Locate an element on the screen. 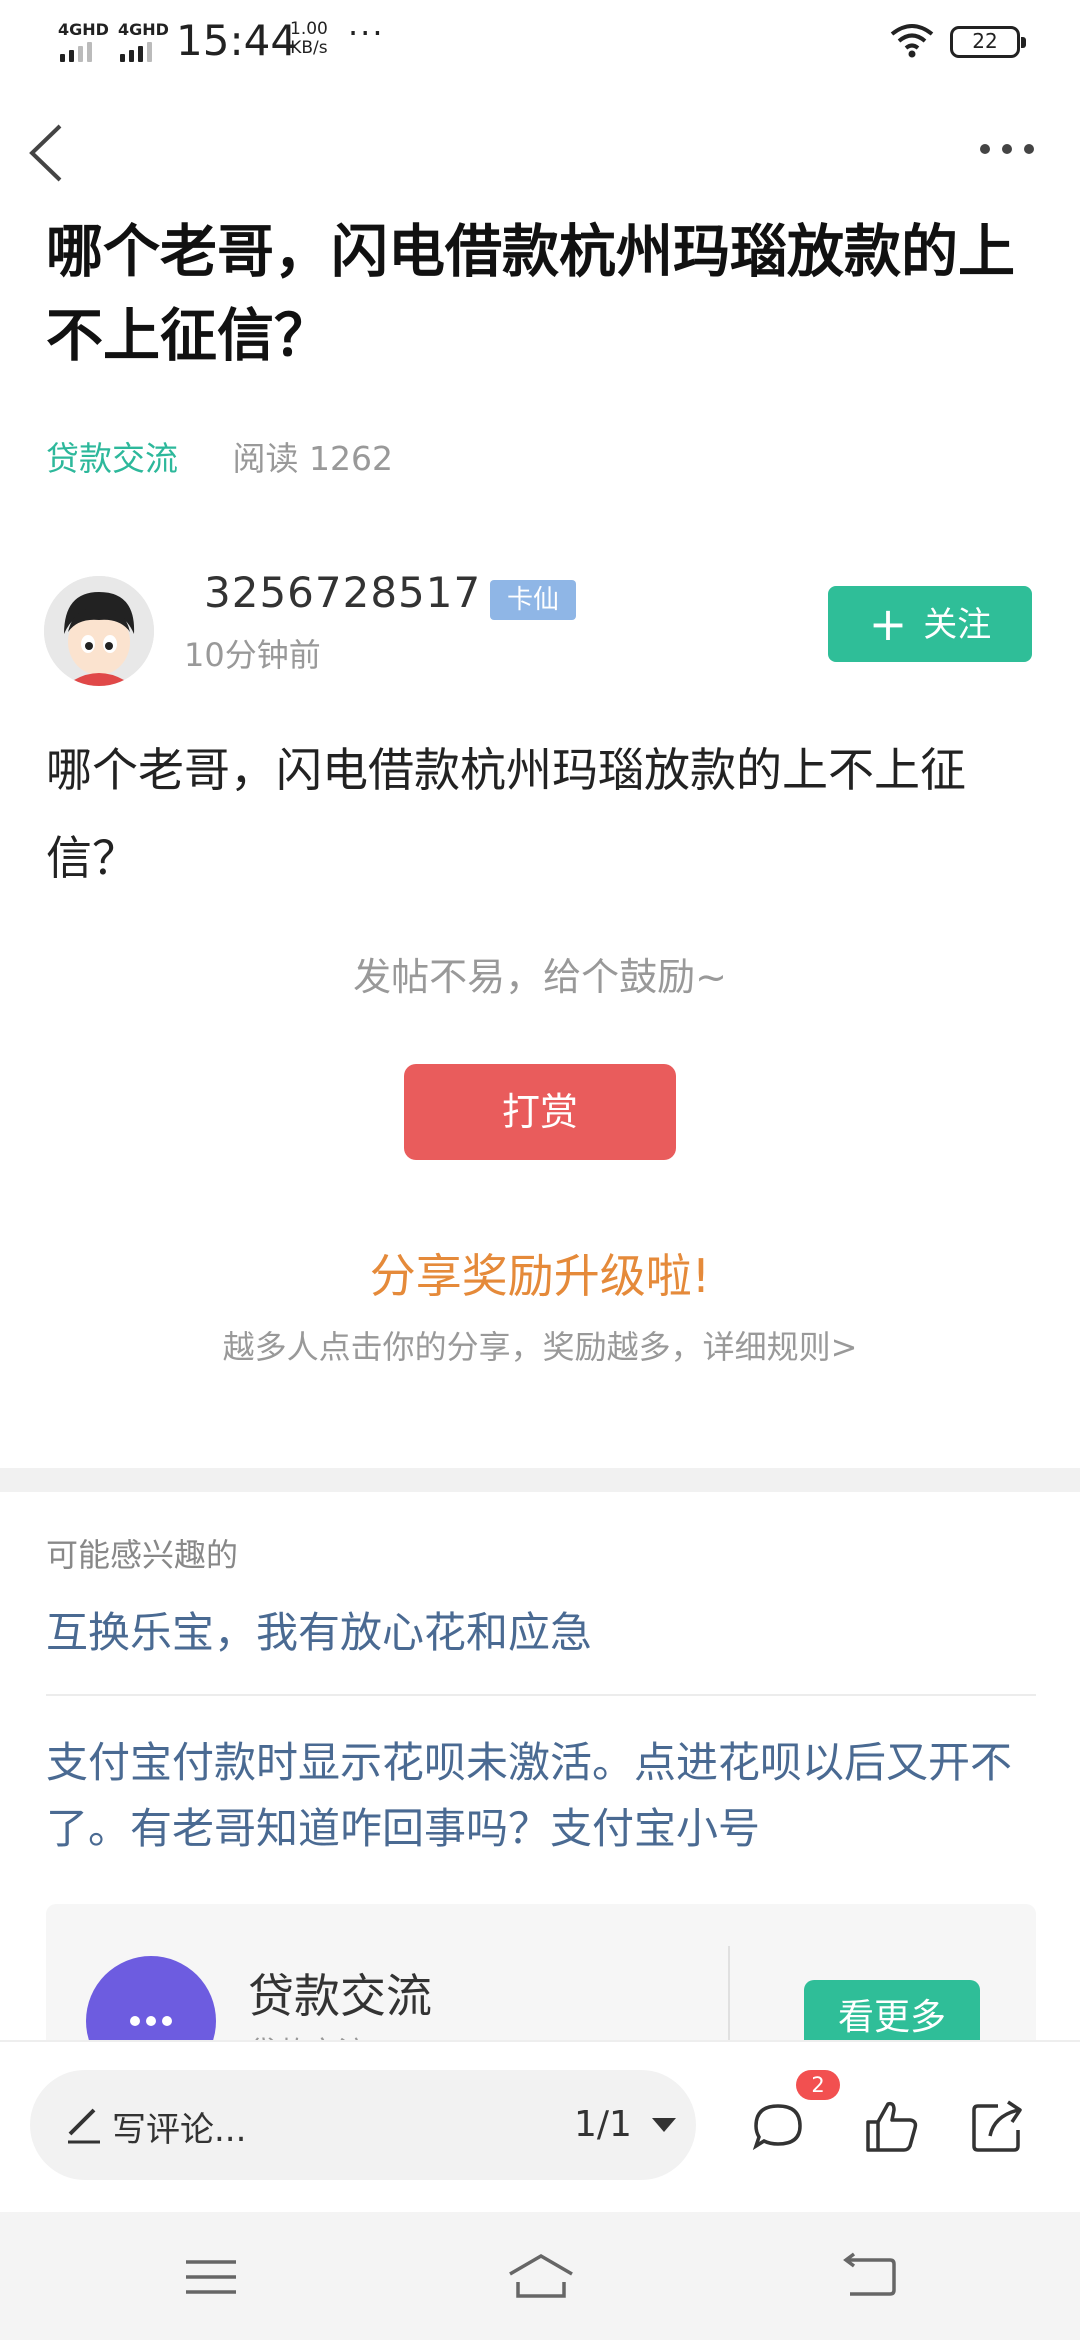  system-navigation-bar is located at coordinates (540, 2276).